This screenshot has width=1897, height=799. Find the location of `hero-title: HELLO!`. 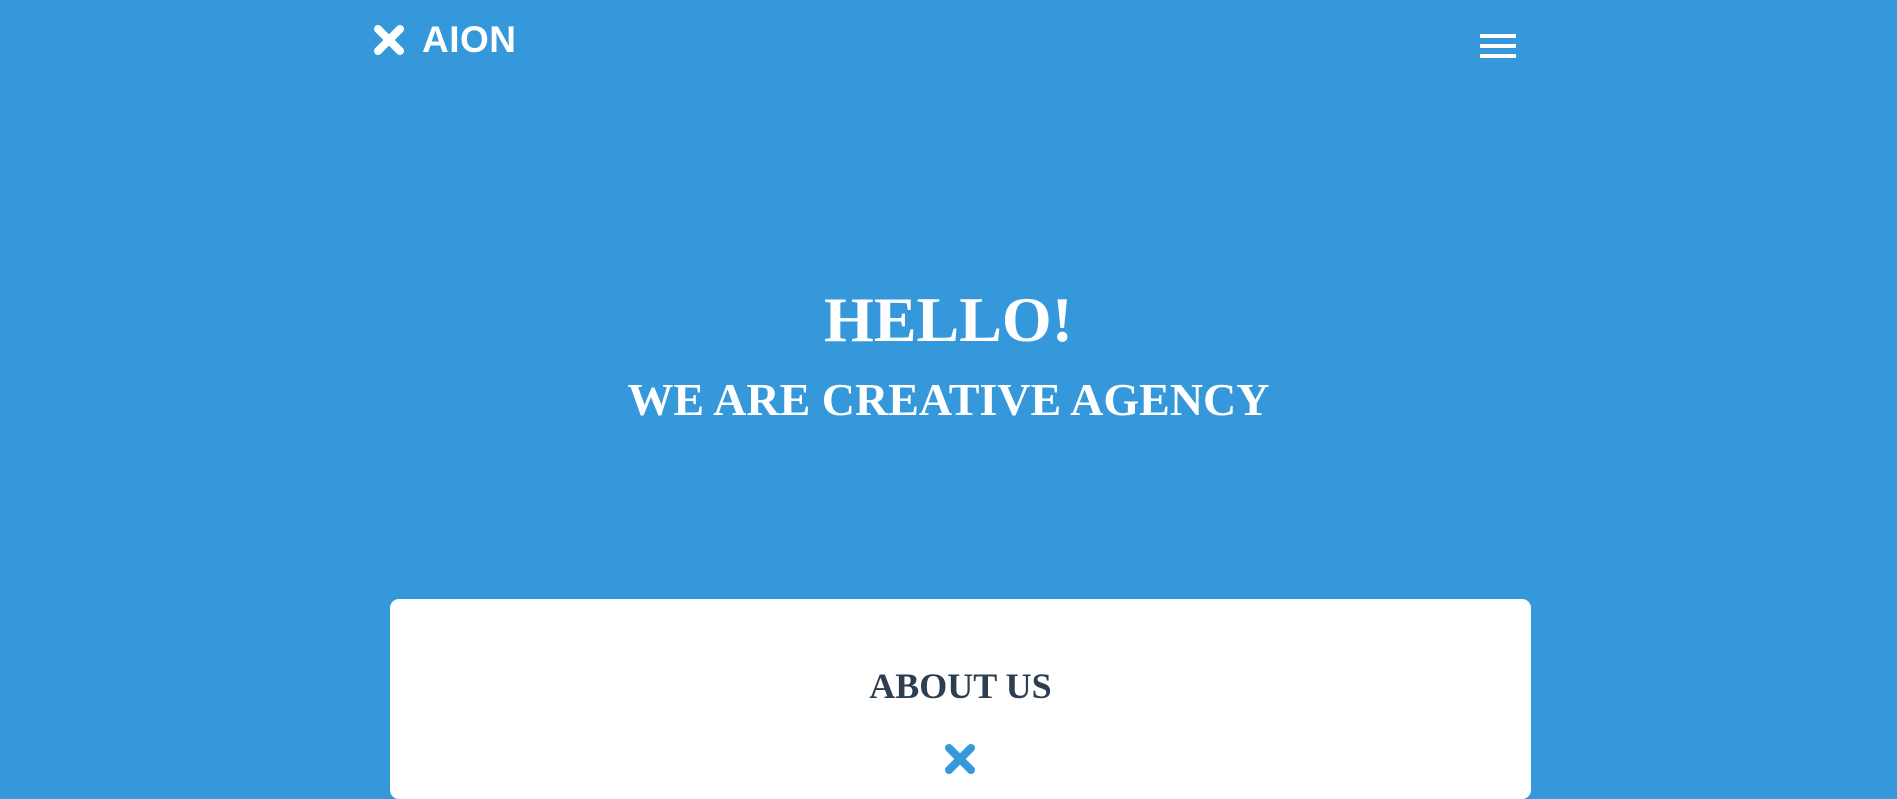

hero-title: HELLO! is located at coordinates (948, 319).